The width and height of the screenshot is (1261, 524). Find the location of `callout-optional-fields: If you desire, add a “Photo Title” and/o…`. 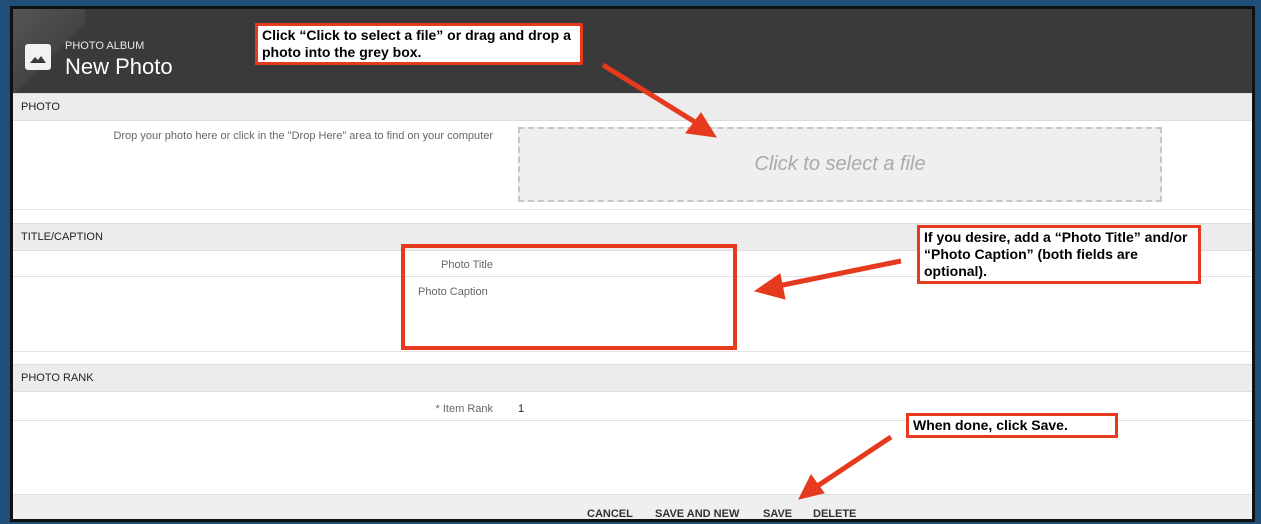

callout-optional-fields: If you desire, add a “Photo Title” and/o… is located at coordinates (1059, 254).